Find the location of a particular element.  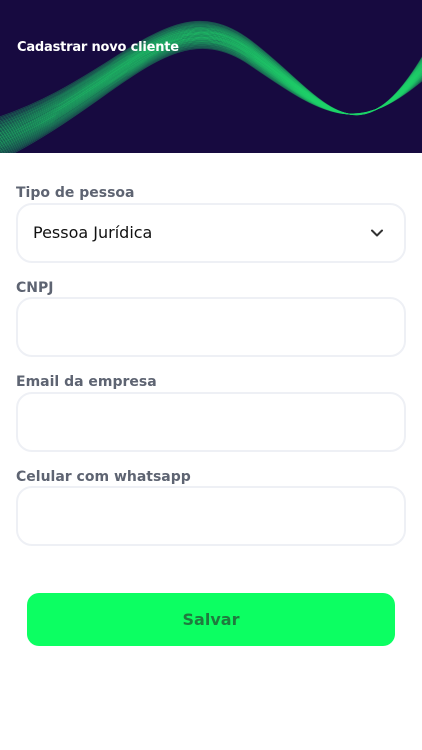

email-field-container is located at coordinates (211, 422).